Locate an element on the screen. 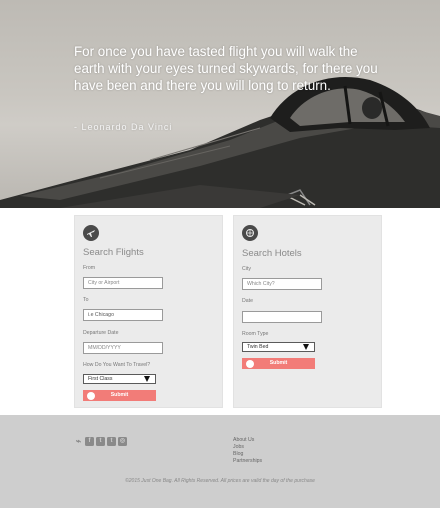 This screenshot has width=440, height=508. departure-date-label: Departure Date is located at coordinates (101, 333).